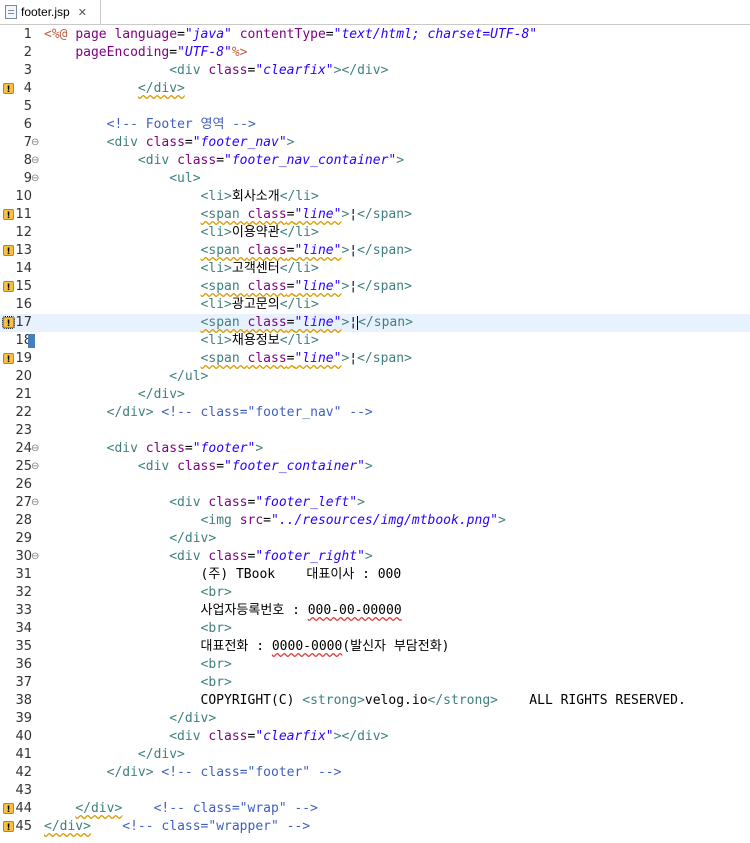 Image resolution: width=750 pixels, height=843 pixels. Describe the element at coordinates (23, 502) in the screenshot. I see `line-number: 27` at that location.